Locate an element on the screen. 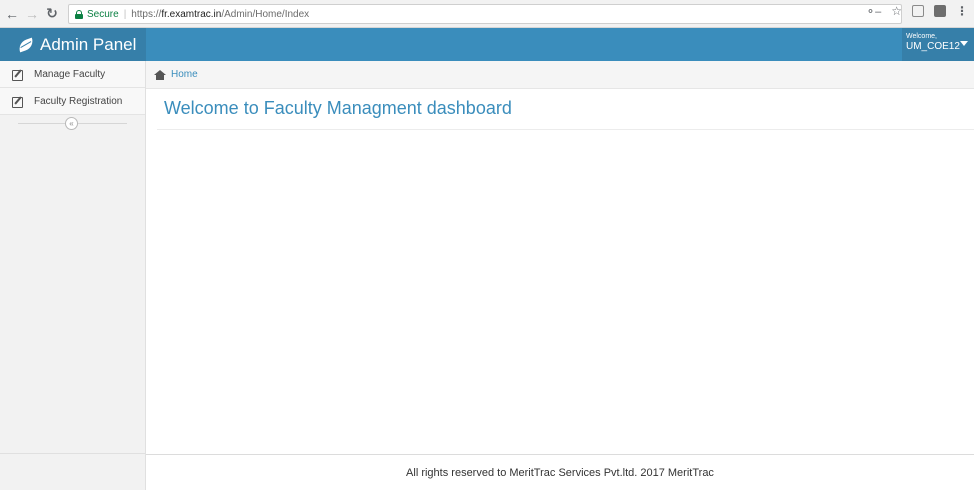  leaf-icon is located at coordinates (26, 44).